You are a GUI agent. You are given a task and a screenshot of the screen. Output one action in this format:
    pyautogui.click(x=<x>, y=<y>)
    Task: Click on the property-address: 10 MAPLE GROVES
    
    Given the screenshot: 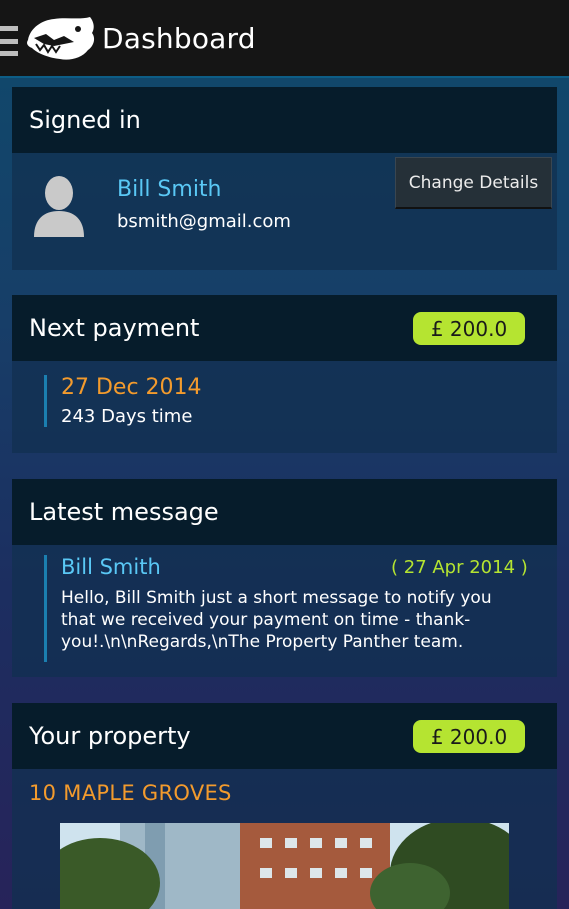 What is the action you would take?
    pyautogui.click(x=130, y=793)
    